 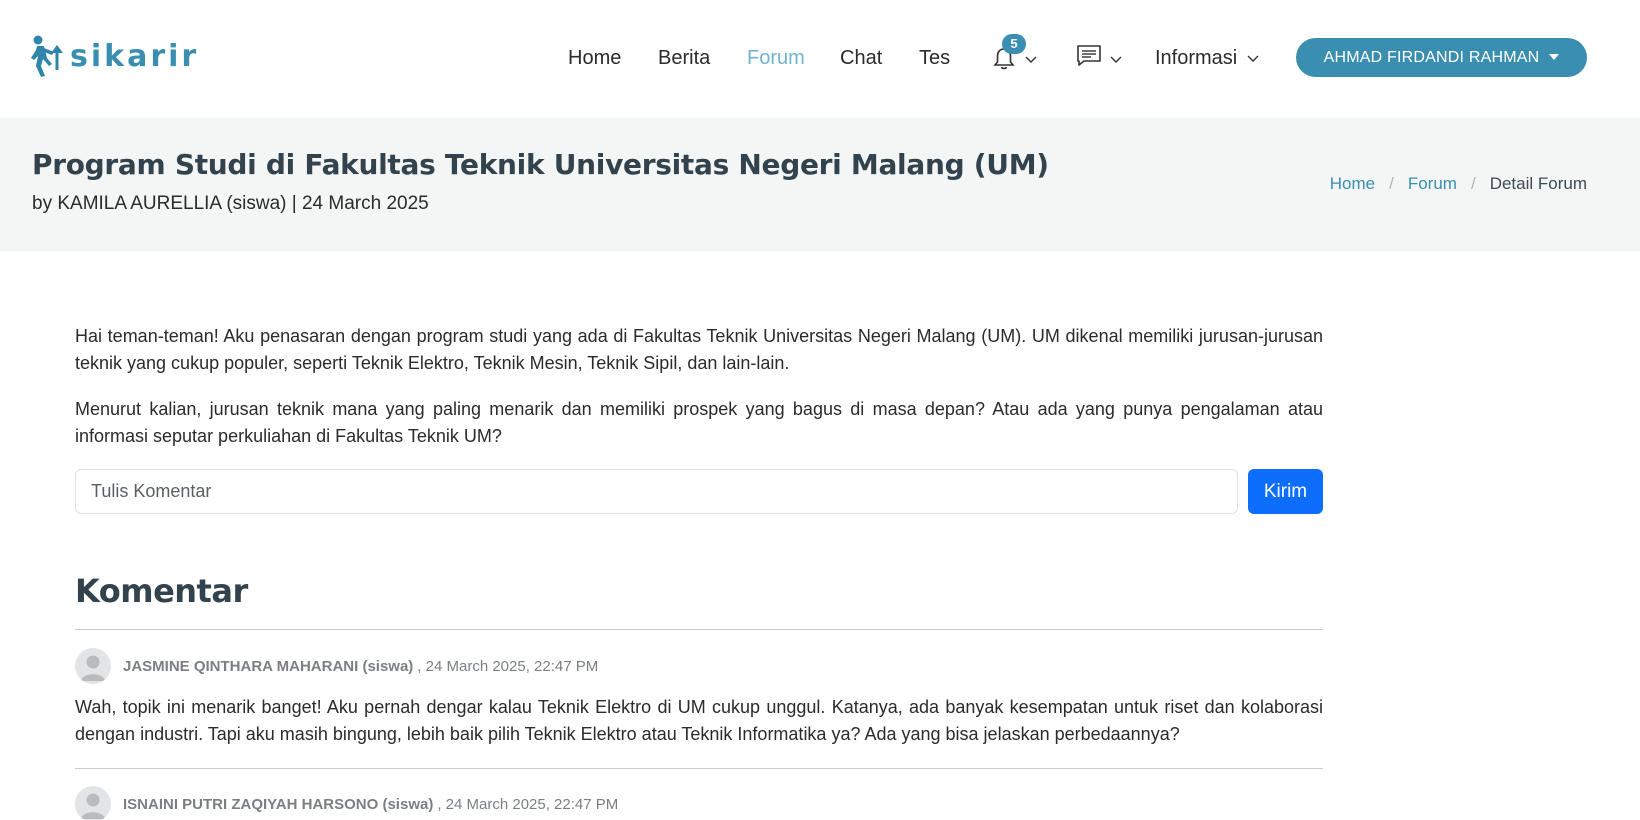 I want to click on breadcrumb-home: Home, so click(x=1352, y=184).